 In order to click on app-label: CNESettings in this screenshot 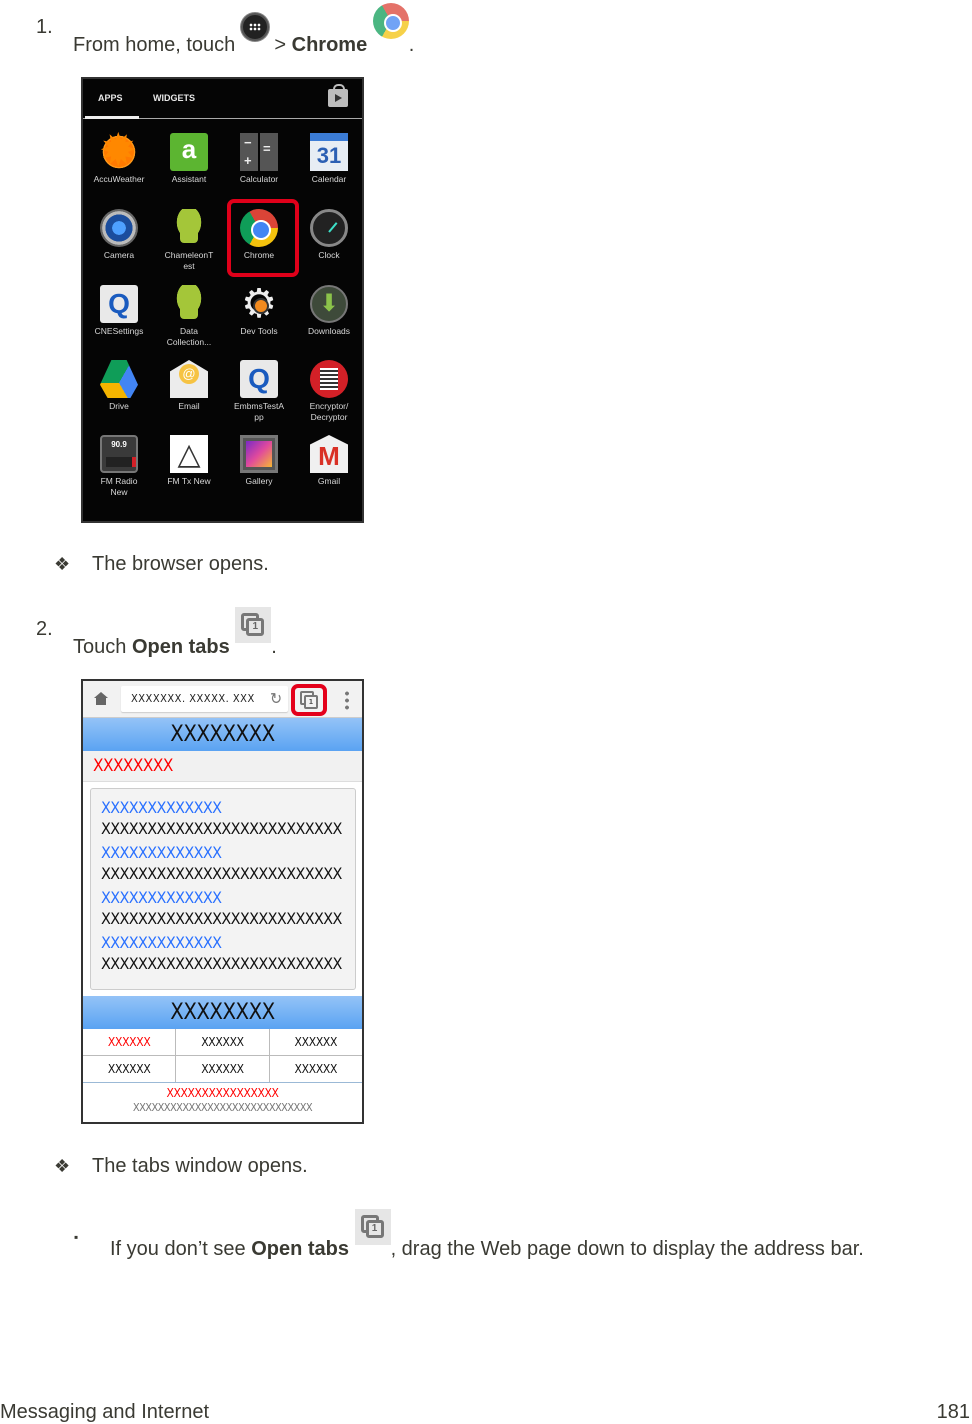, I will do `click(119, 331)`.